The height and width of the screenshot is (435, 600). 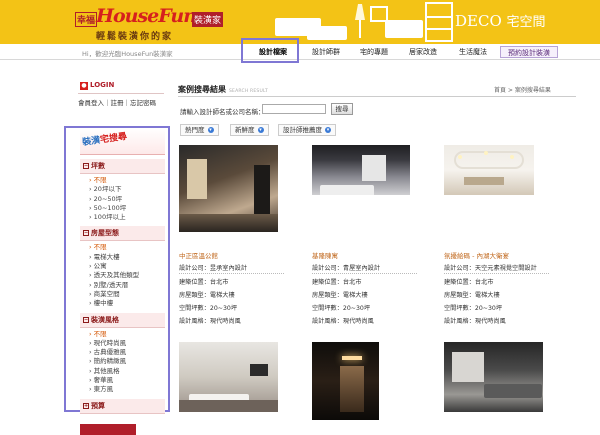 What do you see at coordinates (325, 255) in the screenshot?
I see `case-title: 基隆陳寓` at bounding box center [325, 255].